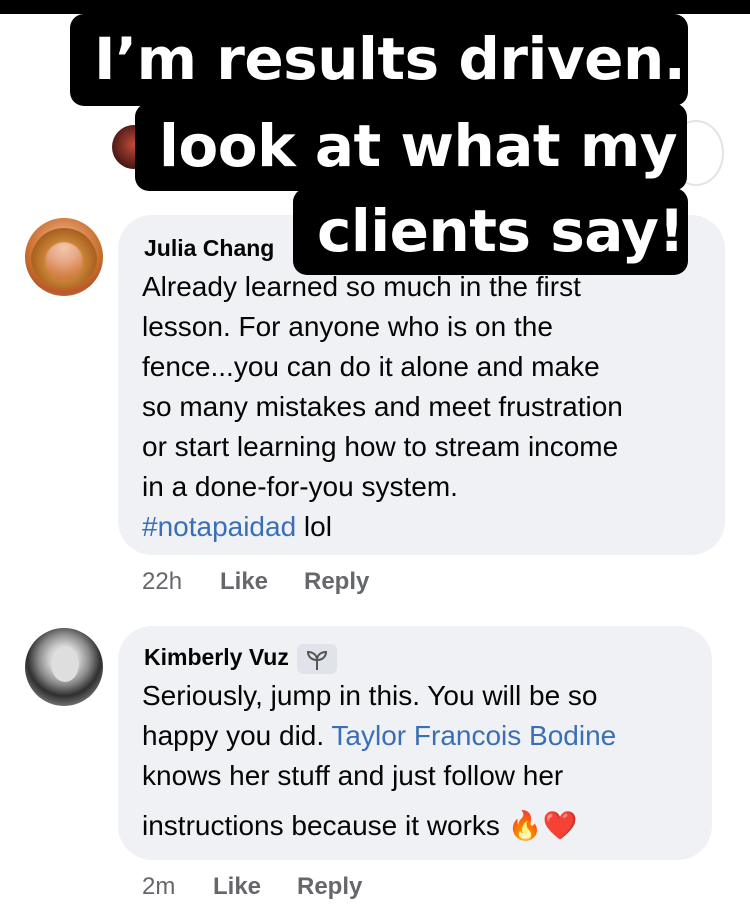 The image size is (750, 908). Describe the element at coordinates (473, 735) in the screenshot. I see `mention-link: Taylor Francois Bodine` at that location.